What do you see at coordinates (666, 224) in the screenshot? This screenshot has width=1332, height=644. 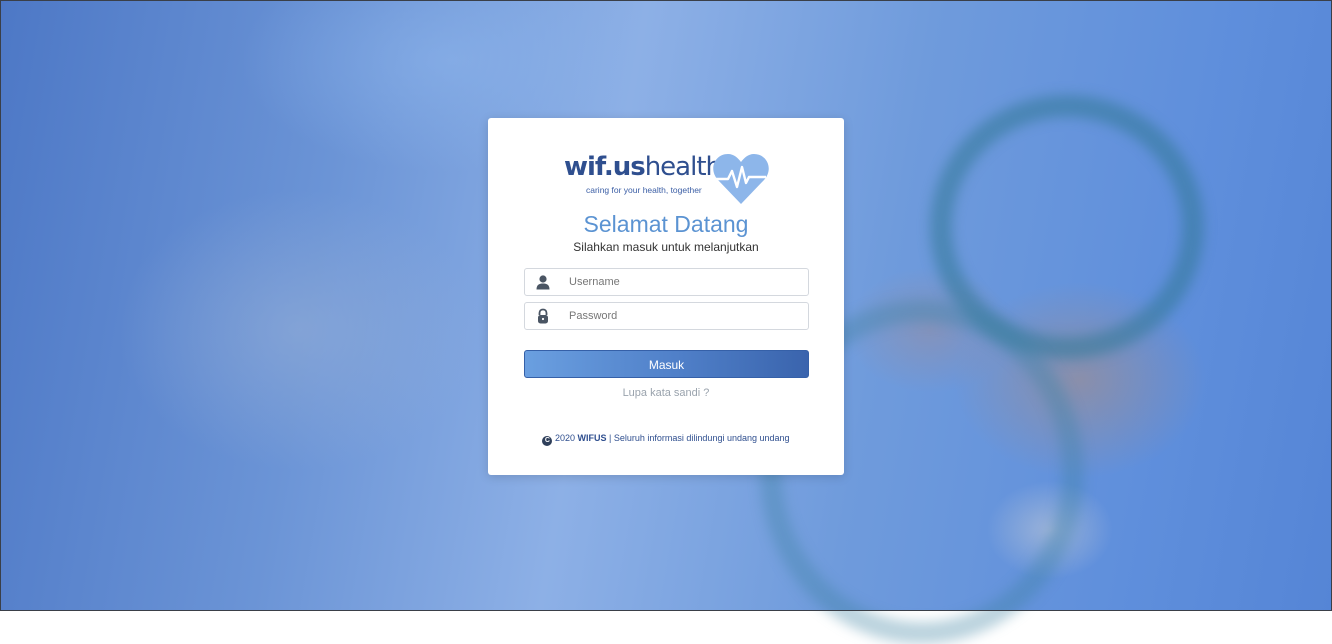 I see `page-title: Selamat Datang` at bounding box center [666, 224].